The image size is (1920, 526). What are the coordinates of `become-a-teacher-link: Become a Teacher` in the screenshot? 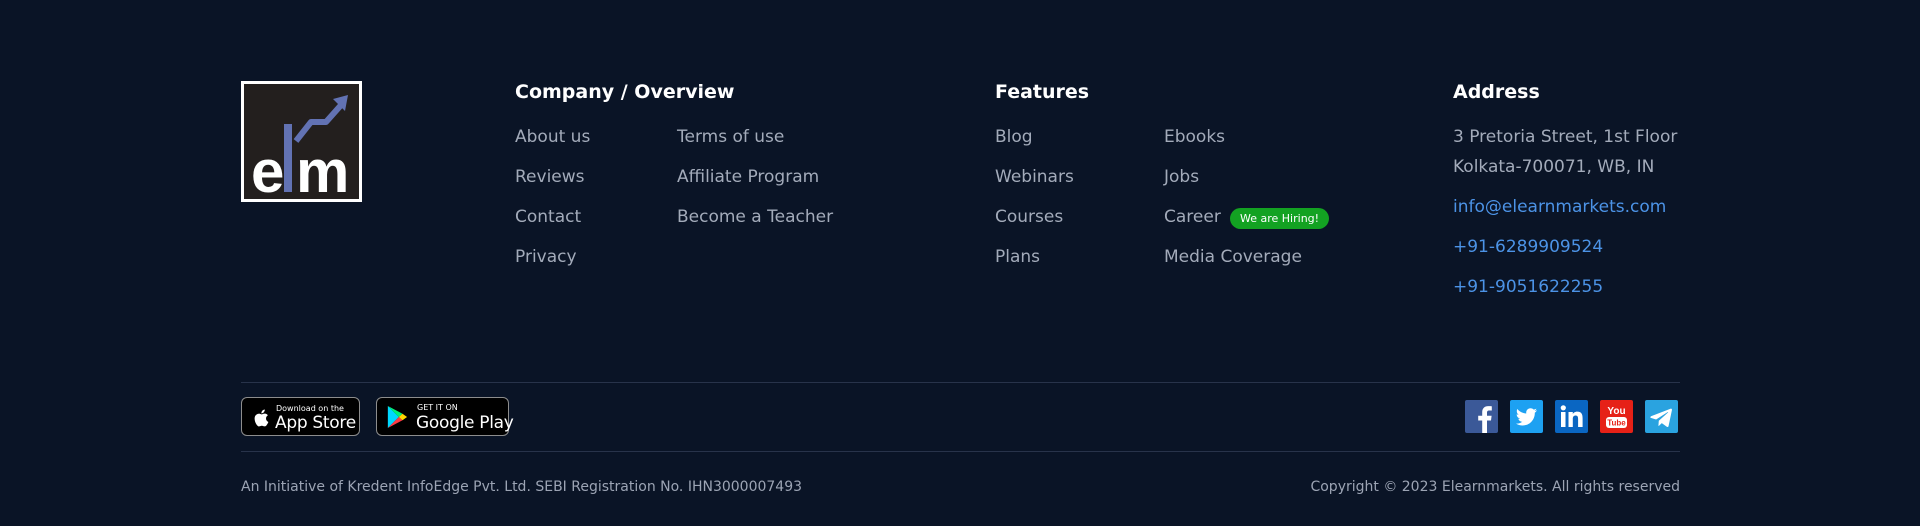 It's located at (755, 217).